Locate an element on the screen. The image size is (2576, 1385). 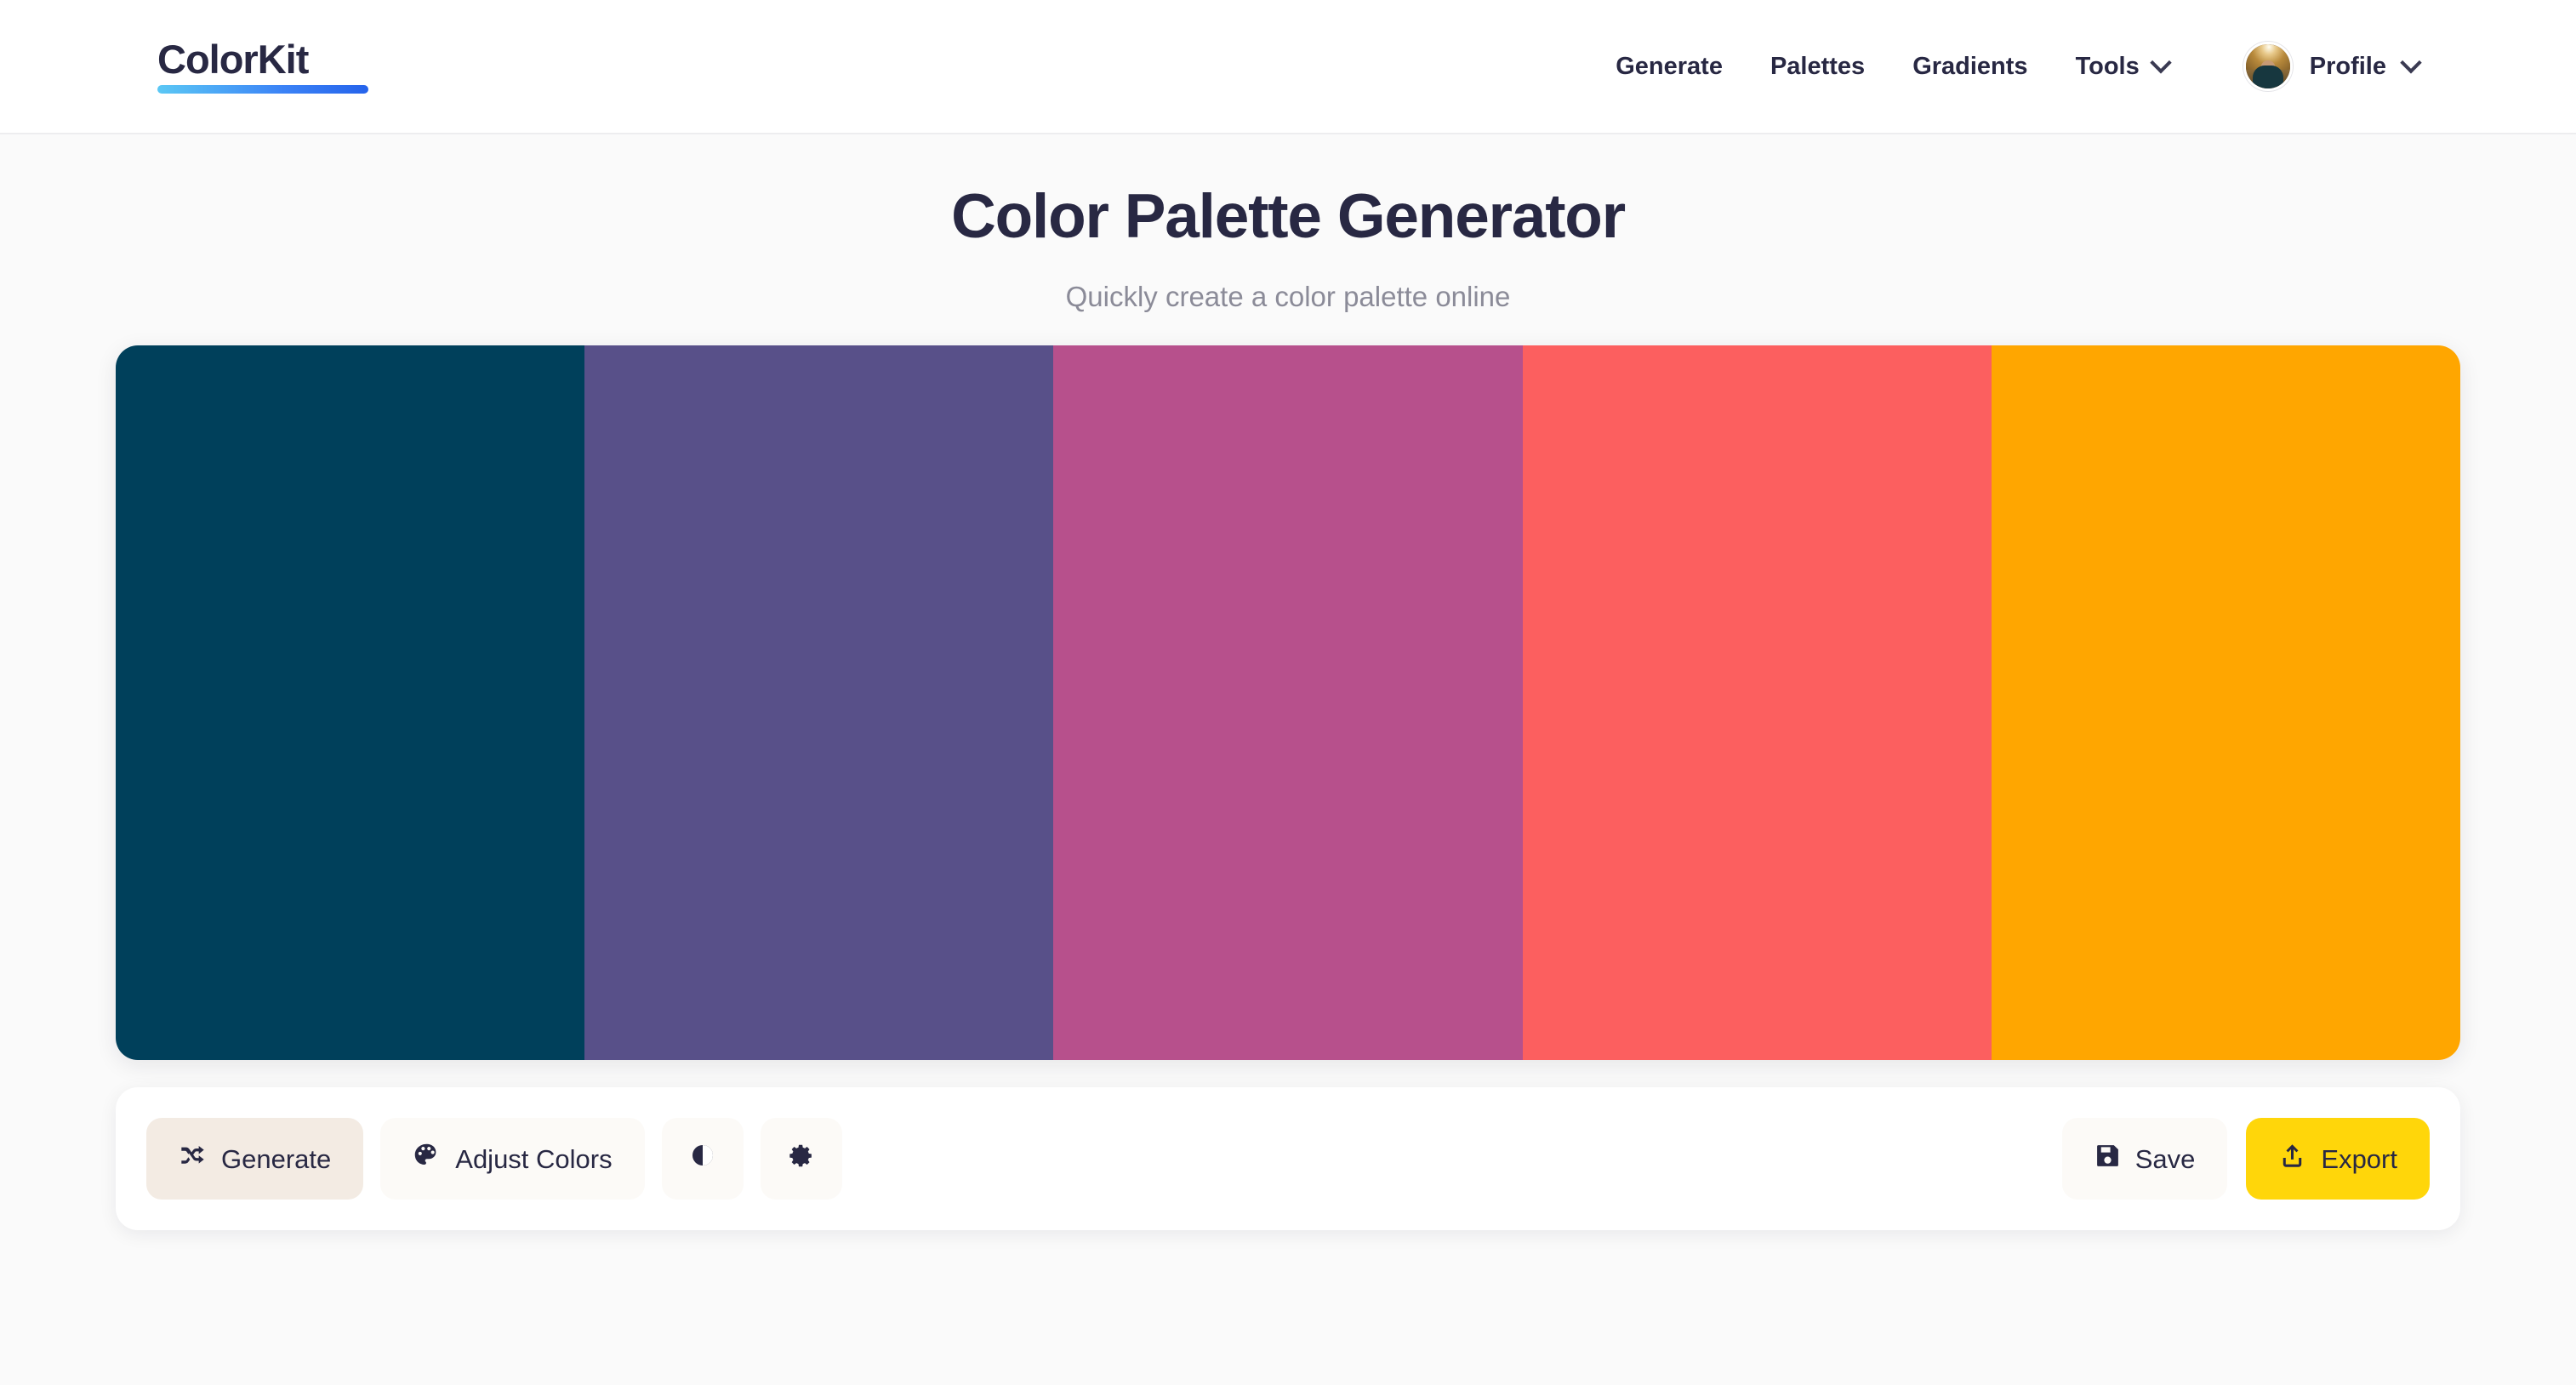
page-subtitle: Quickly create a color palette online is located at coordinates (1288, 297).